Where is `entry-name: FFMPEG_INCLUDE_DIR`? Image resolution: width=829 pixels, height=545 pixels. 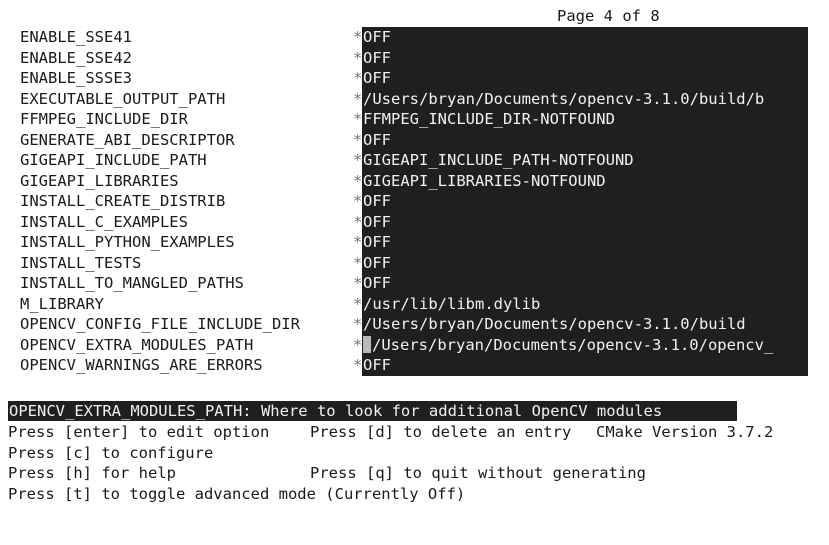 entry-name: FFMPEG_INCLUDE_DIR is located at coordinates (104, 119).